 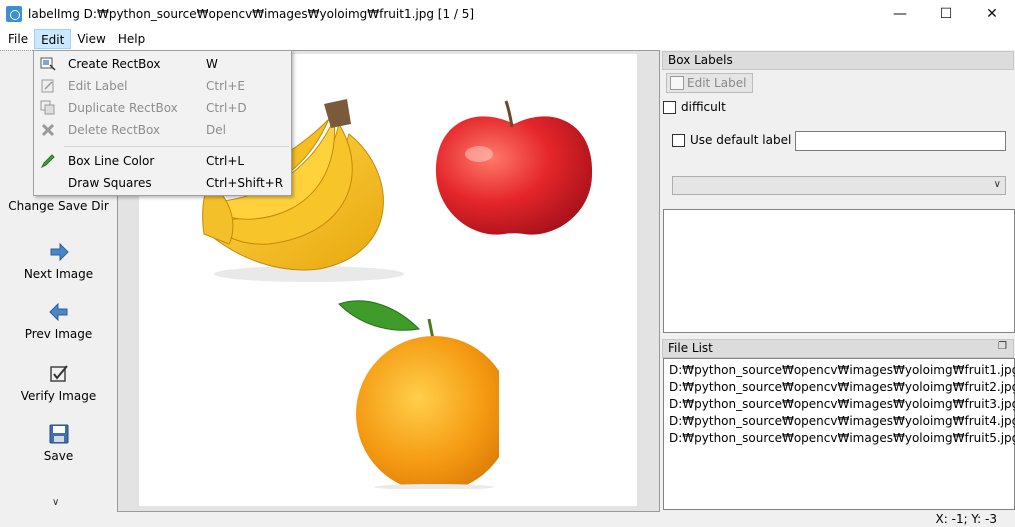 I want to click on menu-bar: File Edit View Help, so click(x=507, y=39).